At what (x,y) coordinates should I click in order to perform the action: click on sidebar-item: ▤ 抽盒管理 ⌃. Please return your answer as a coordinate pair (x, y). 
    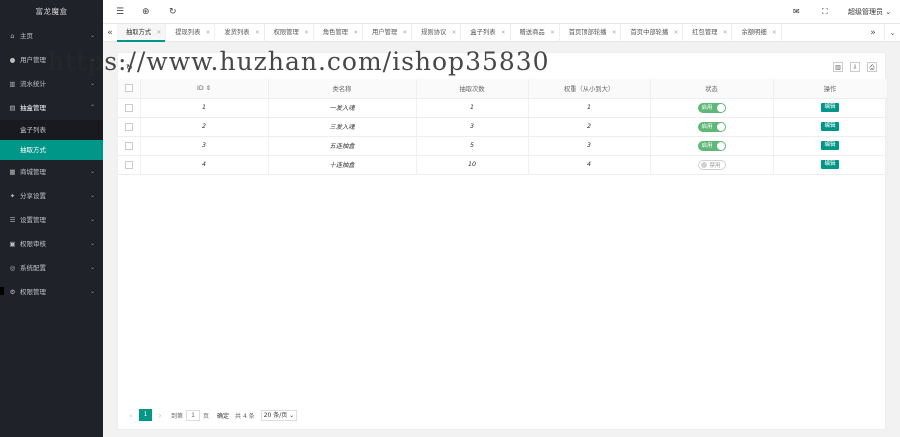
    Looking at the image, I should click on (51, 108).